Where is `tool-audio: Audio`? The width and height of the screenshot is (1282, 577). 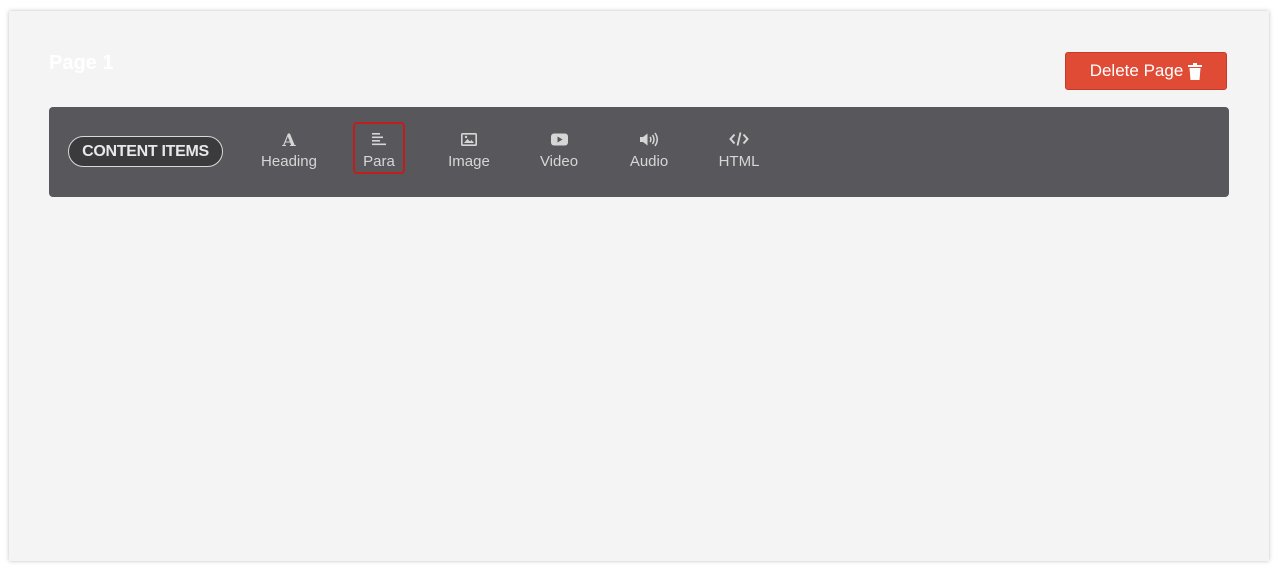
tool-audio: Audio is located at coordinates (649, 151).